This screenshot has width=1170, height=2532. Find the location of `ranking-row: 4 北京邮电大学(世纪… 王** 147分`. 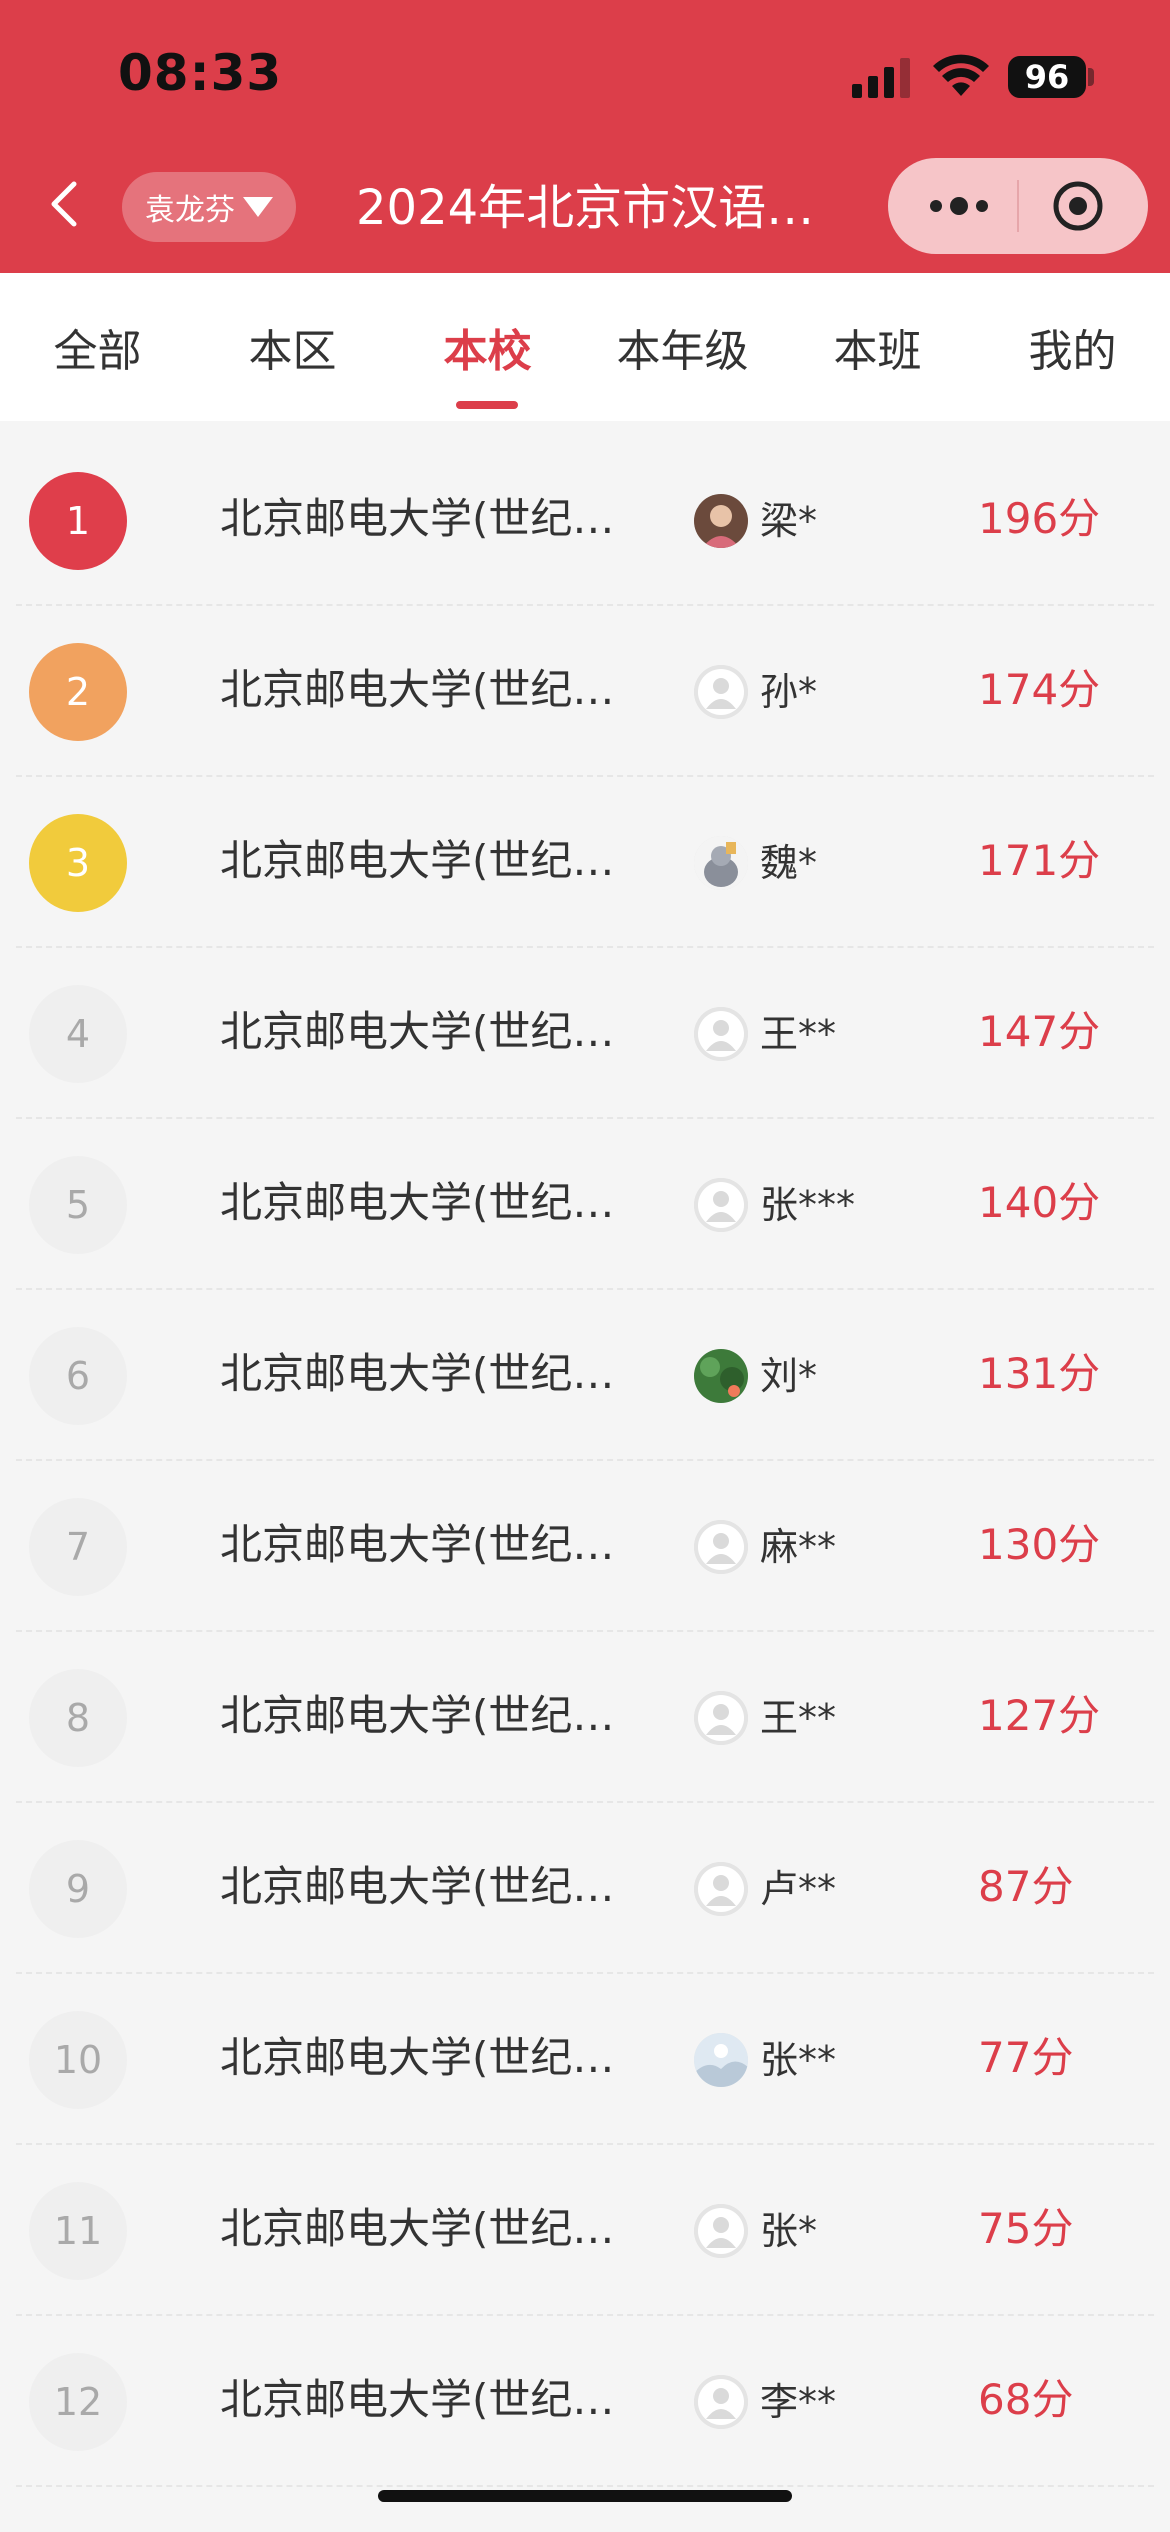

ranking-row: 4 北京邮电大学(世纪… 王** 147分 is located at coordinates (585, 1033).